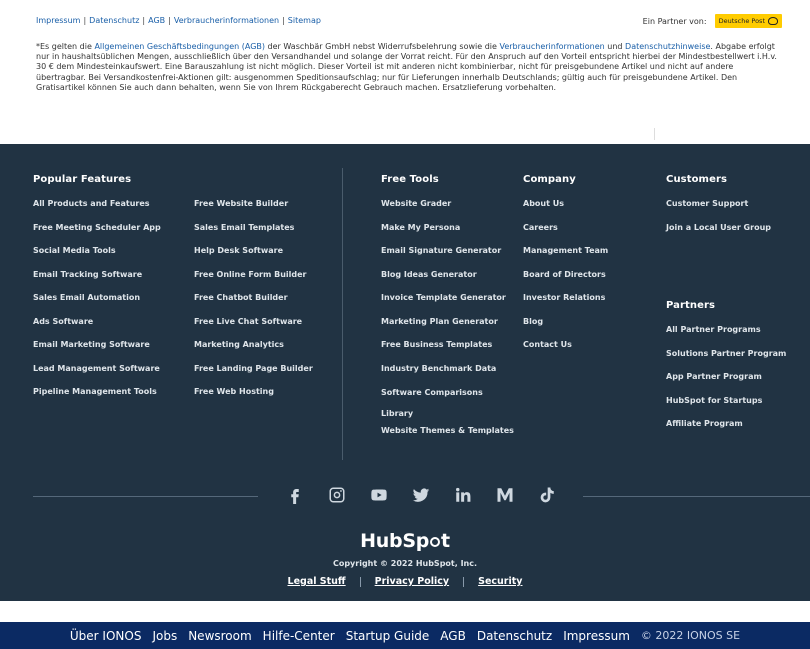 Image resolution: width=810 pixels, height=649 pixels. What do you see at coordinates (97, 376) in the screenshot?
I see `footer-link: Lead Management Software` at bounding box center [97, 376].